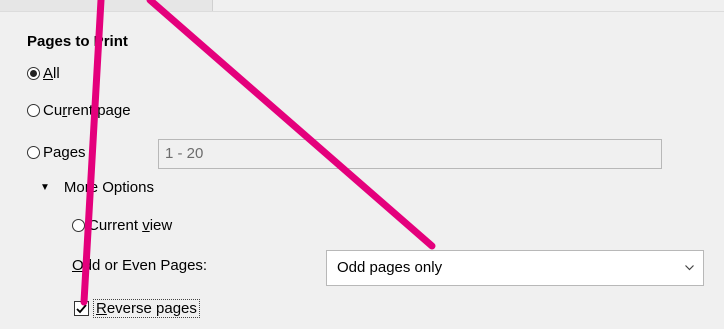 This screenshot has height=329, width=724. I want to click on section-title: Pages to Print, so click(77, 41).